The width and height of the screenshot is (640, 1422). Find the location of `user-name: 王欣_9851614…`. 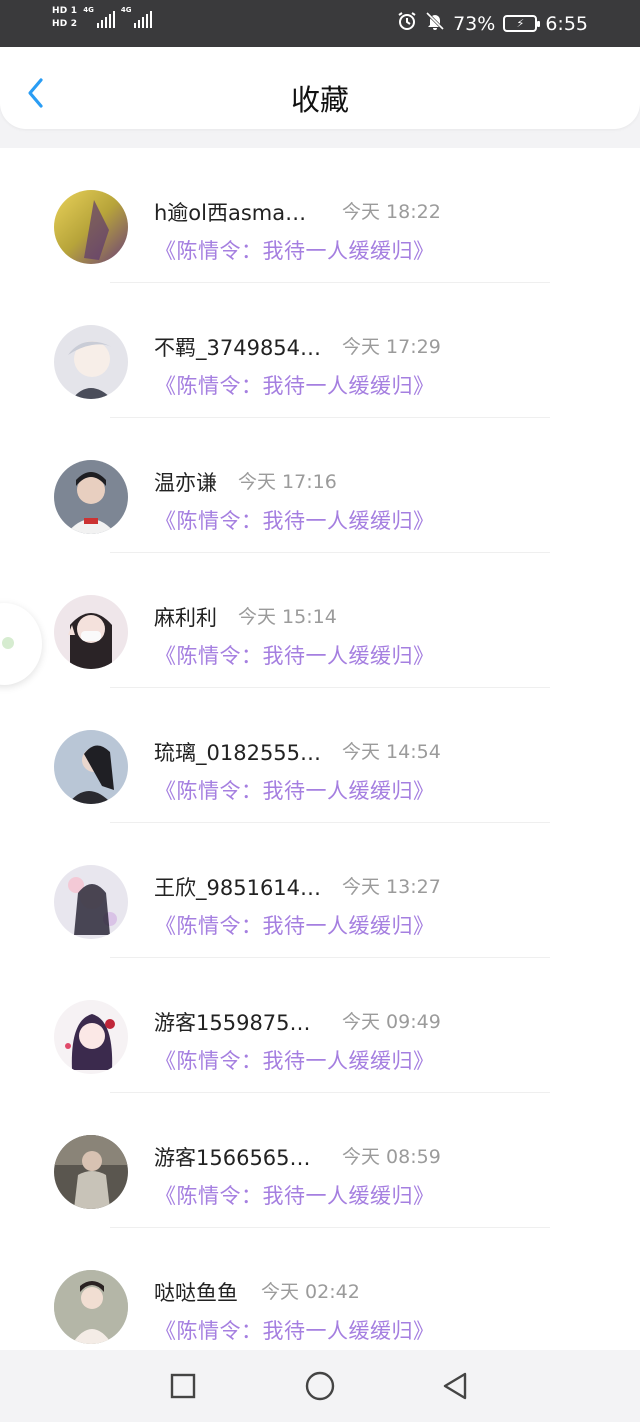

user-name: 王欣_9851614… is located at coordinates (238, 888).